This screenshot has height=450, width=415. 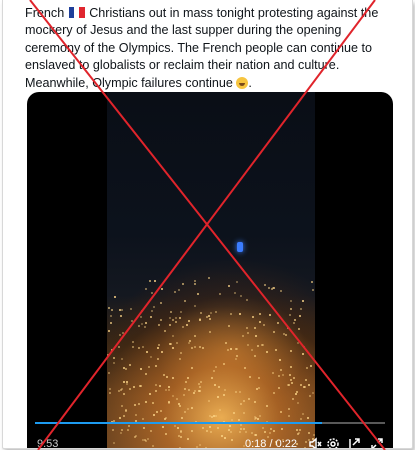 What do you see at coordinates (333, 440) in the screenshot?
I see `settings-icon` at bounding box center [333, 440].